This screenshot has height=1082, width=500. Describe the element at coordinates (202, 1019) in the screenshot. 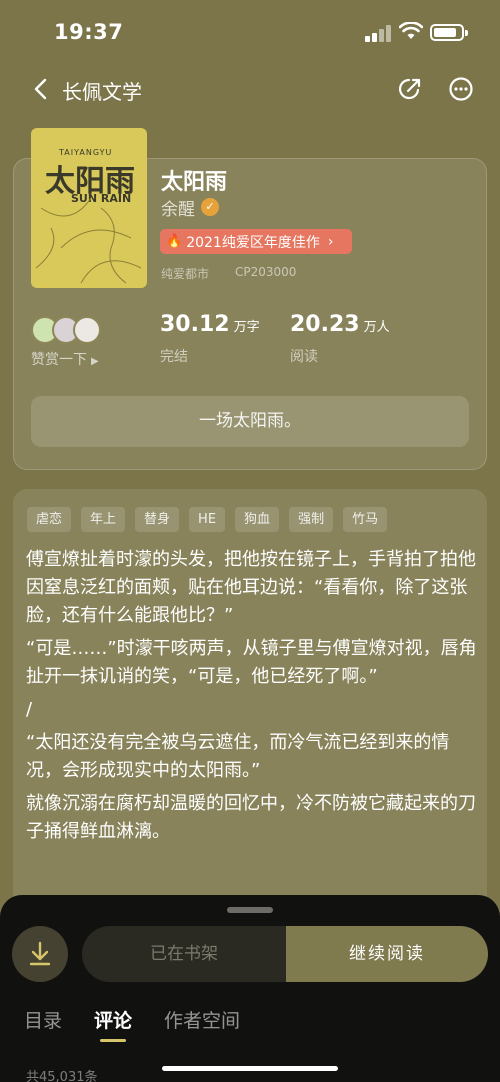

I see `tab-author-space: 作者空间` at that location.